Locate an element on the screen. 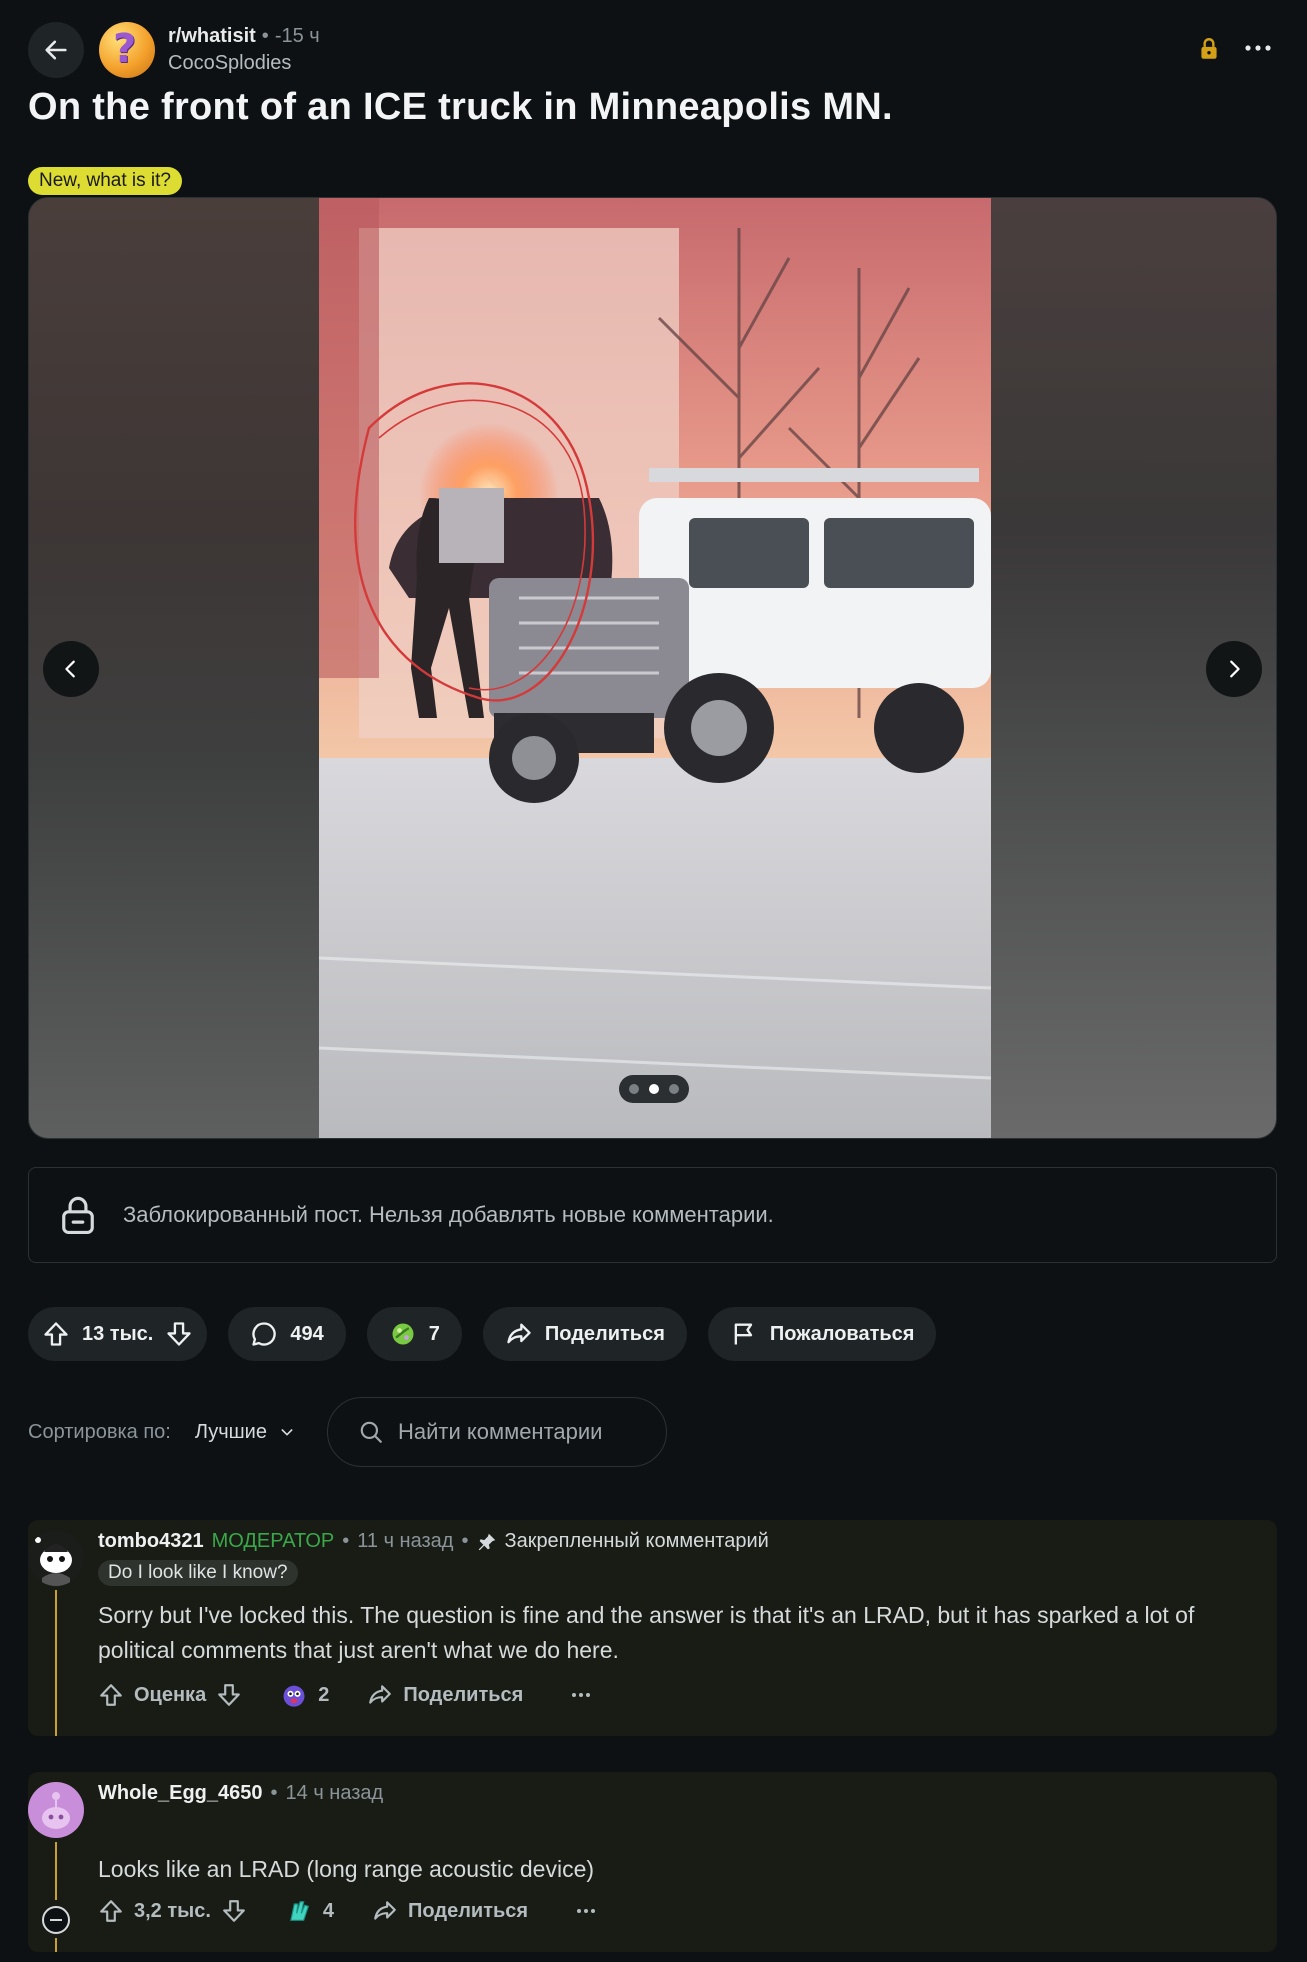 This screenshot has width=1307, height=1962. comment-time: 11 ч назад is located at coordinates (405, 1541).